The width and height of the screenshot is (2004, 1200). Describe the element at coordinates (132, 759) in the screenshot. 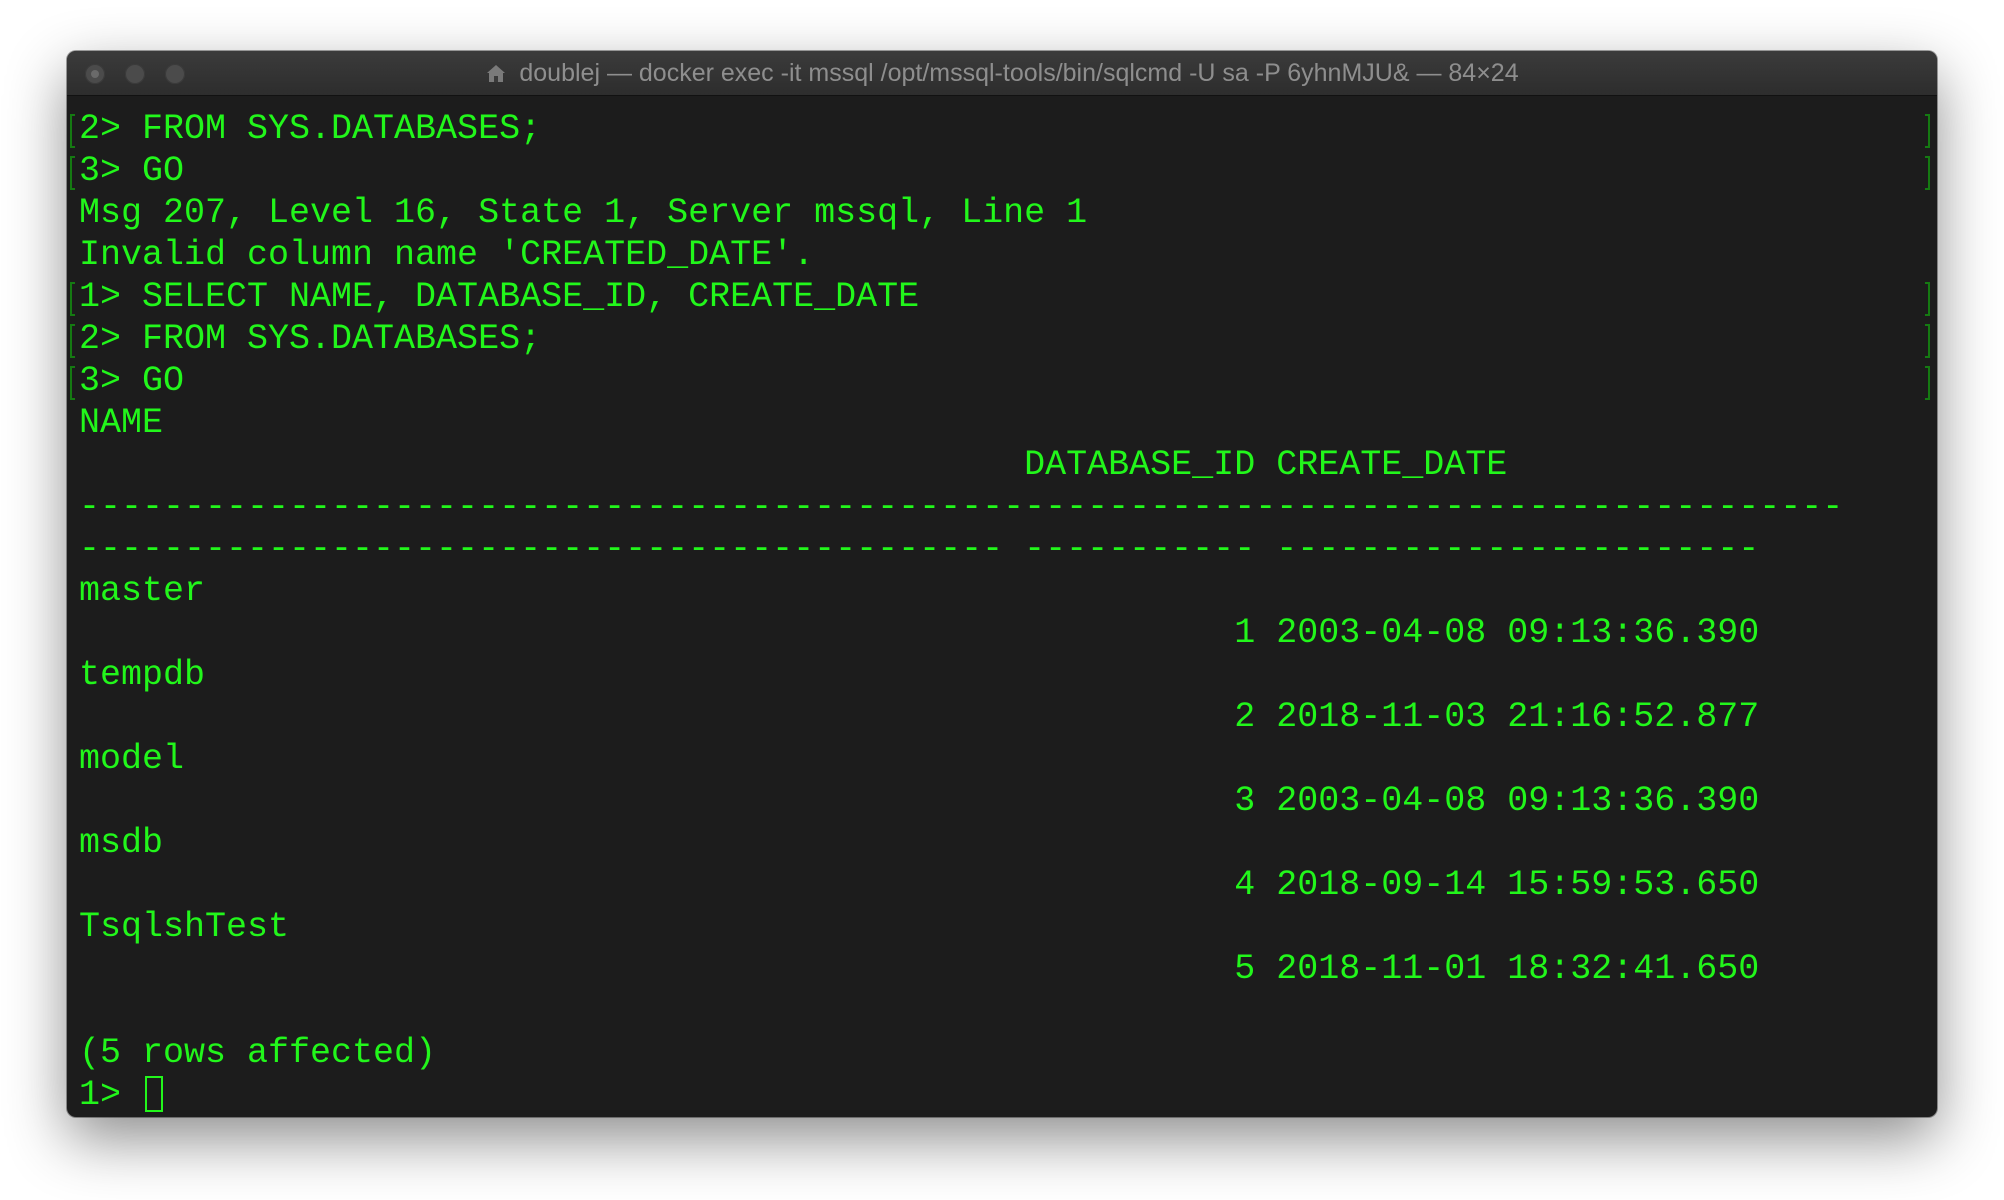

I see `terminal-line: model` at that location.